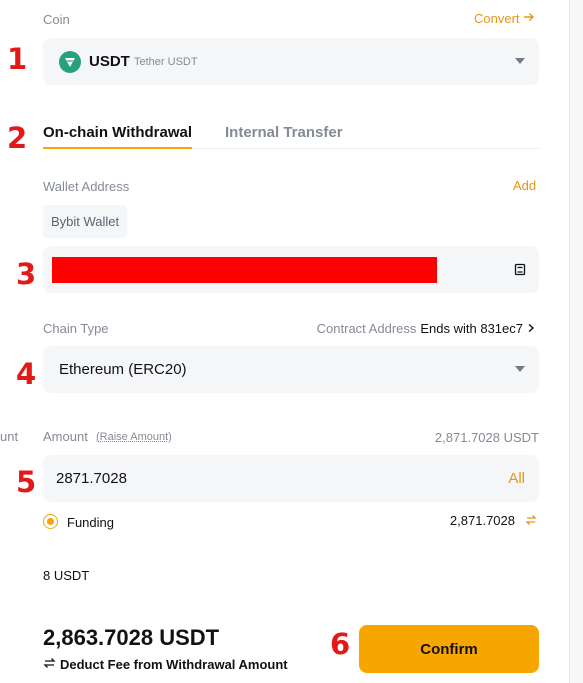  What do you see at coordinates (482, 520) in the screenshot?
I see `funding-balance: 2,871.7028` at bounding box center [482, 520].